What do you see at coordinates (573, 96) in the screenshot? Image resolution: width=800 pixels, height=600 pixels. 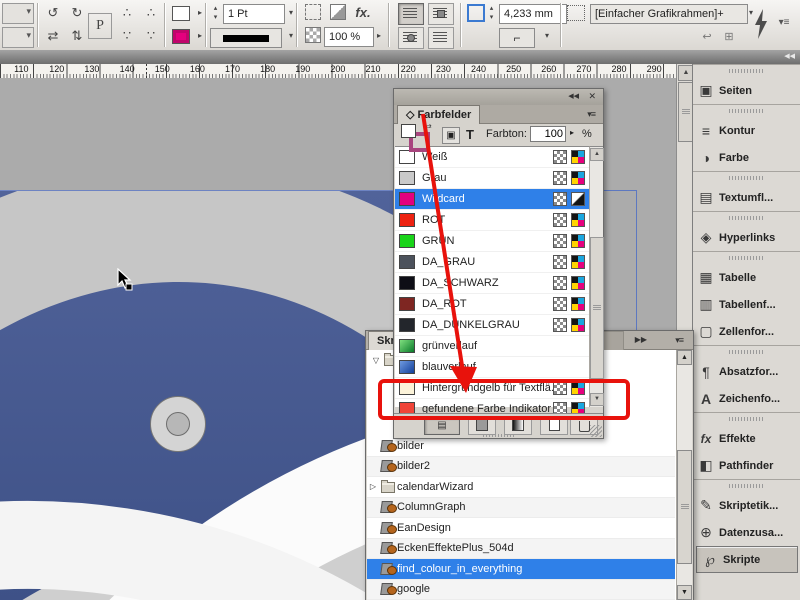 I see `swatches-collapse-icon: ◀◀` at bounding box center [573, 96].